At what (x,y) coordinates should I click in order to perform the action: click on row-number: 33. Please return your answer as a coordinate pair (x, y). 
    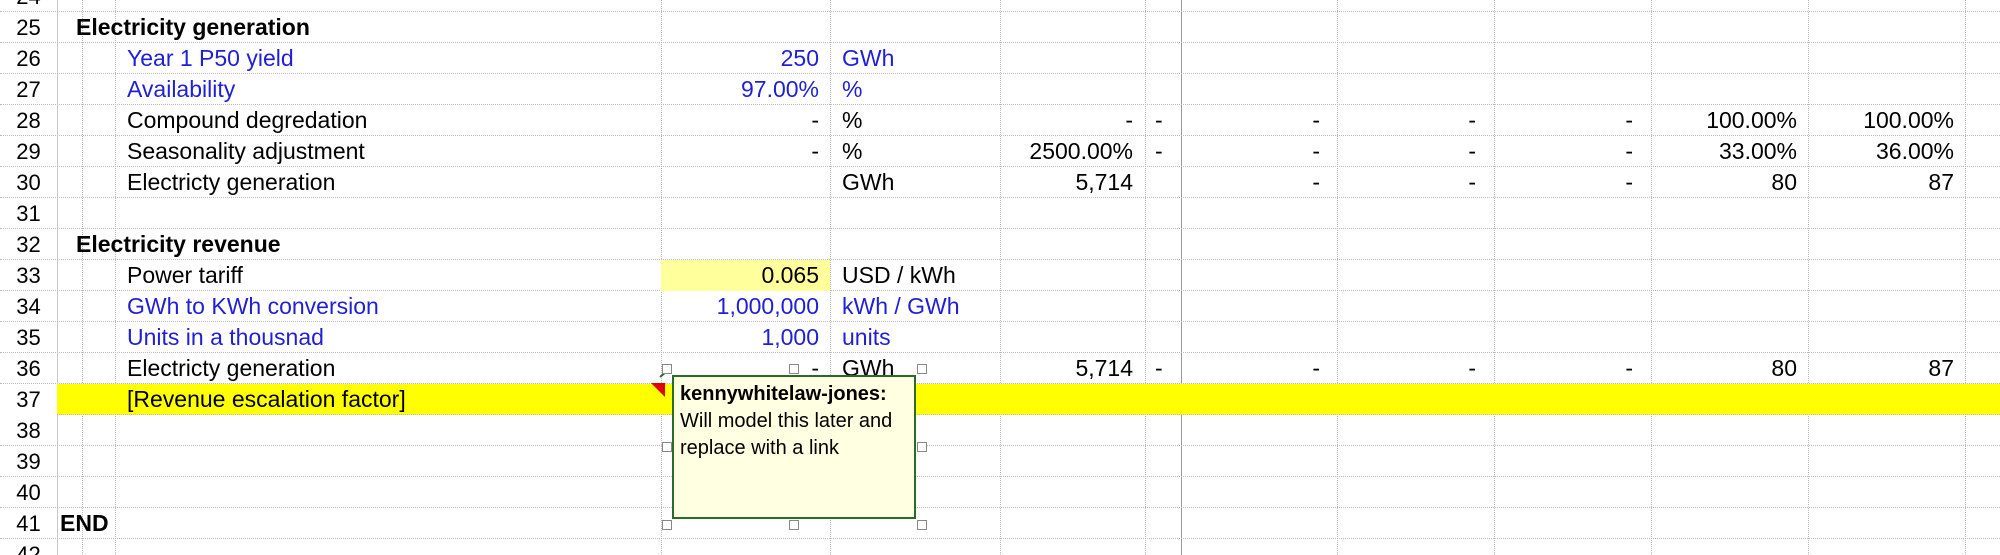
    Looking at the image, I should click on (28, 275).